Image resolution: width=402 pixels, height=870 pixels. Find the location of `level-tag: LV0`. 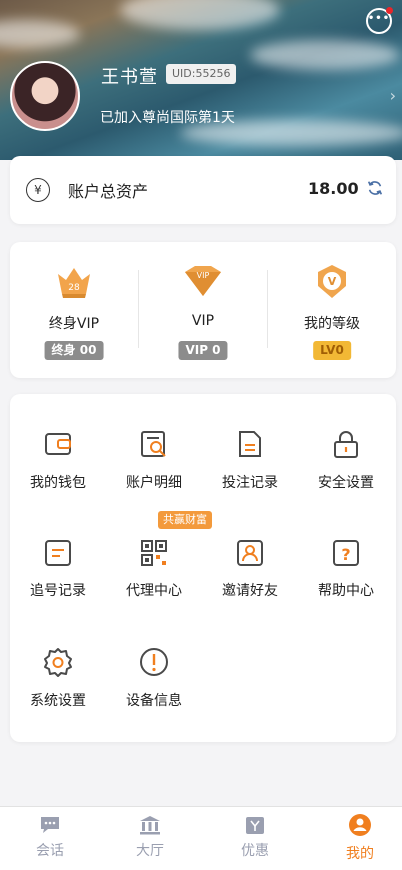

level-tag: LV0 is located at coordinates (332, 350).